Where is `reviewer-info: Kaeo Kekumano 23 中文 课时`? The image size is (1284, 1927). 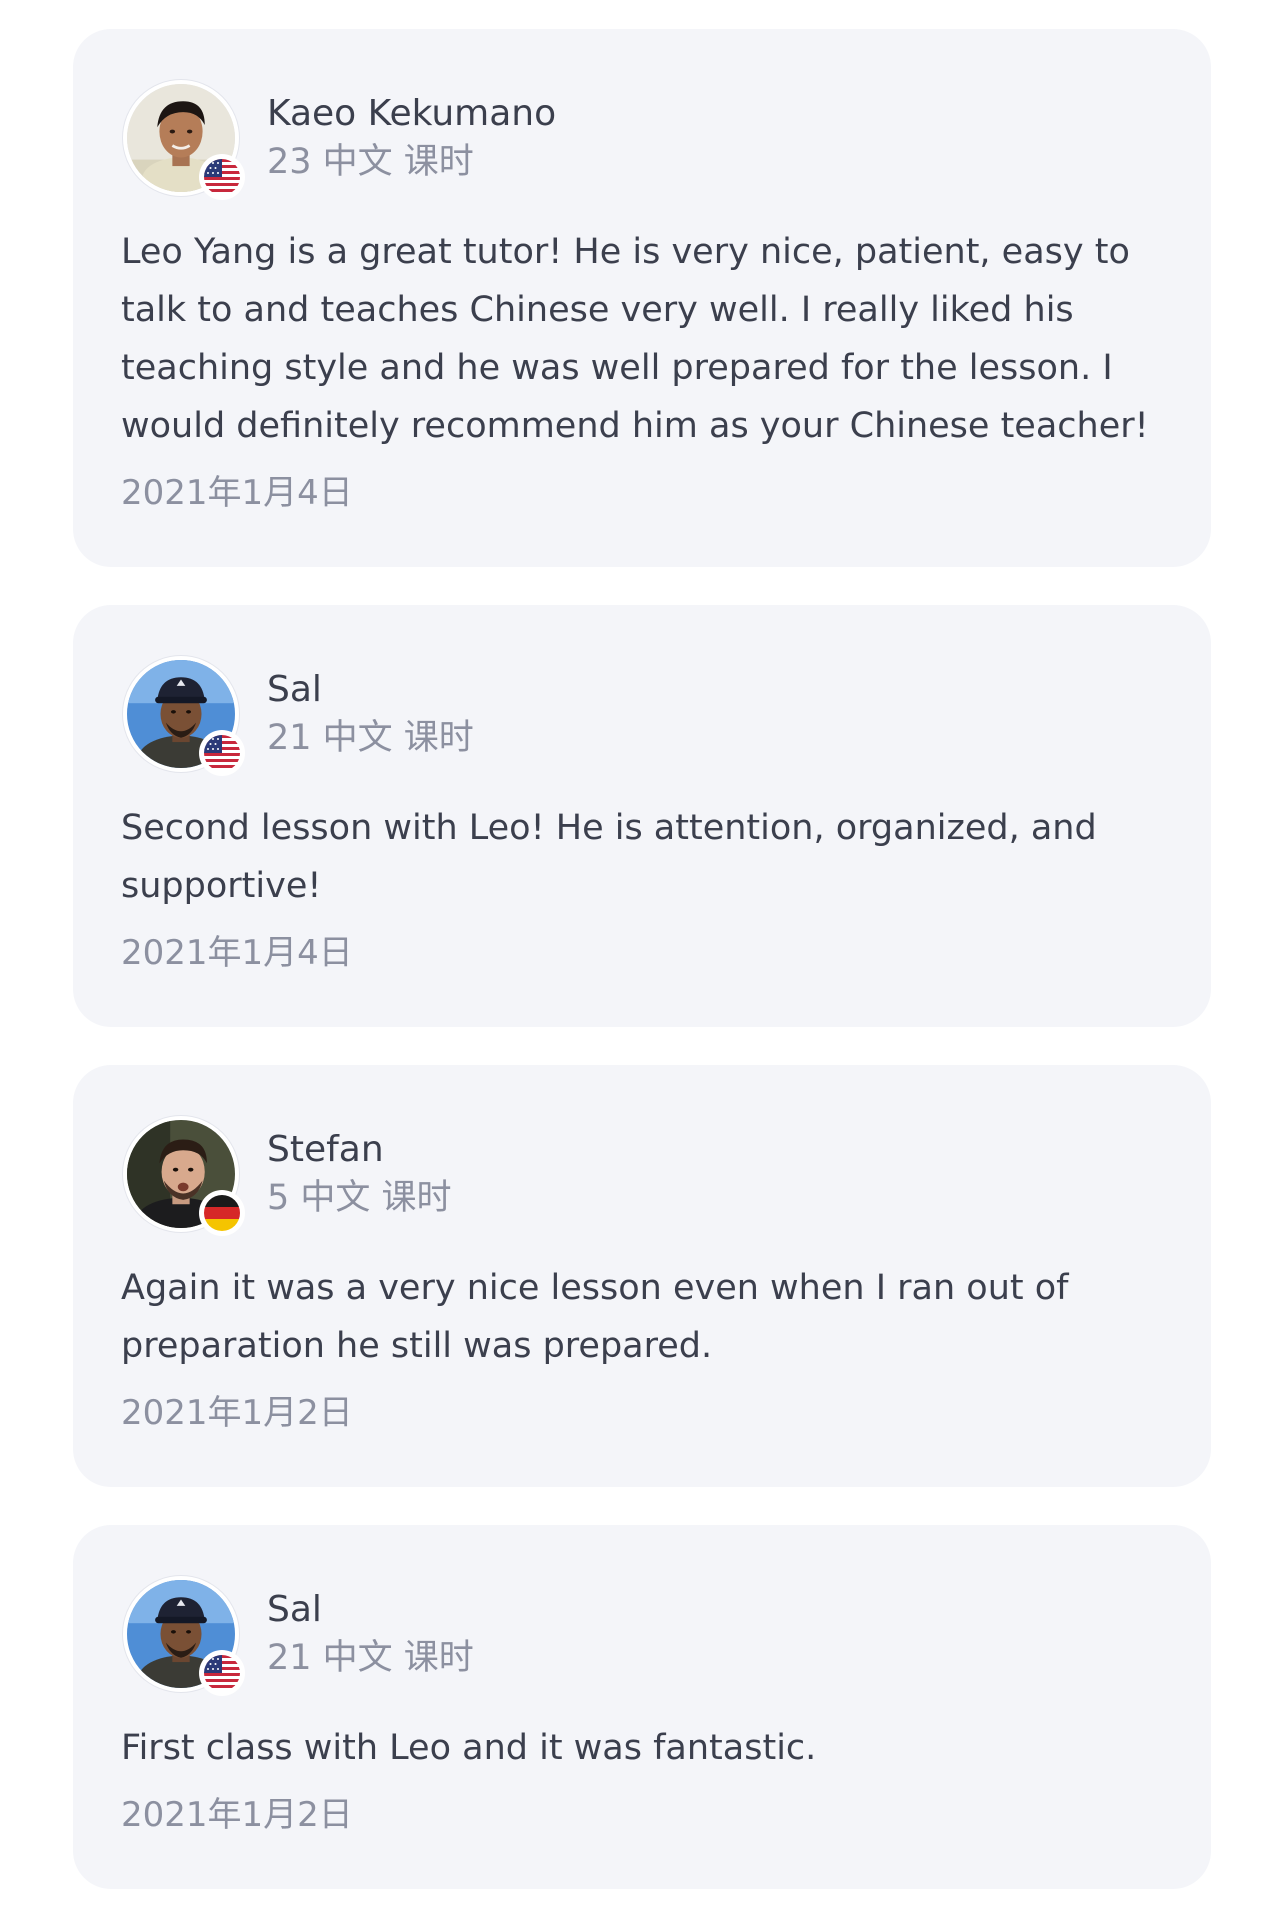
reviewer-info: Kaeo Kekumano 23 中文 课时 is located at coordinates (411, 138).